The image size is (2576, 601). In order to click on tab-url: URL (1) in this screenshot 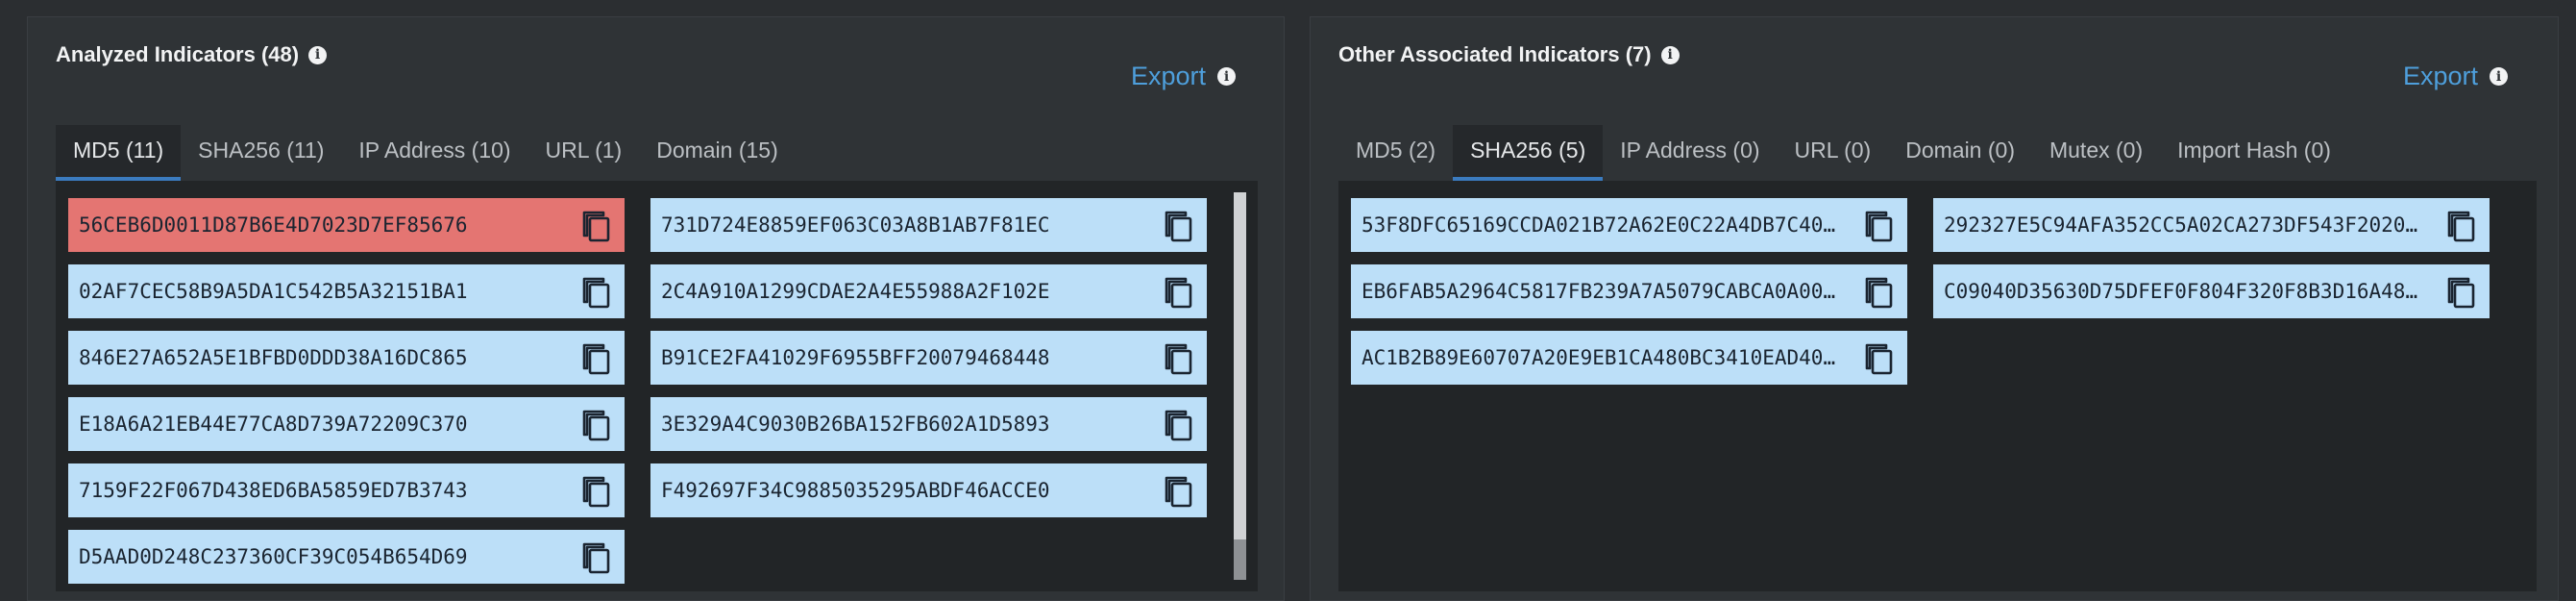, I will do `click(584, 153)`.